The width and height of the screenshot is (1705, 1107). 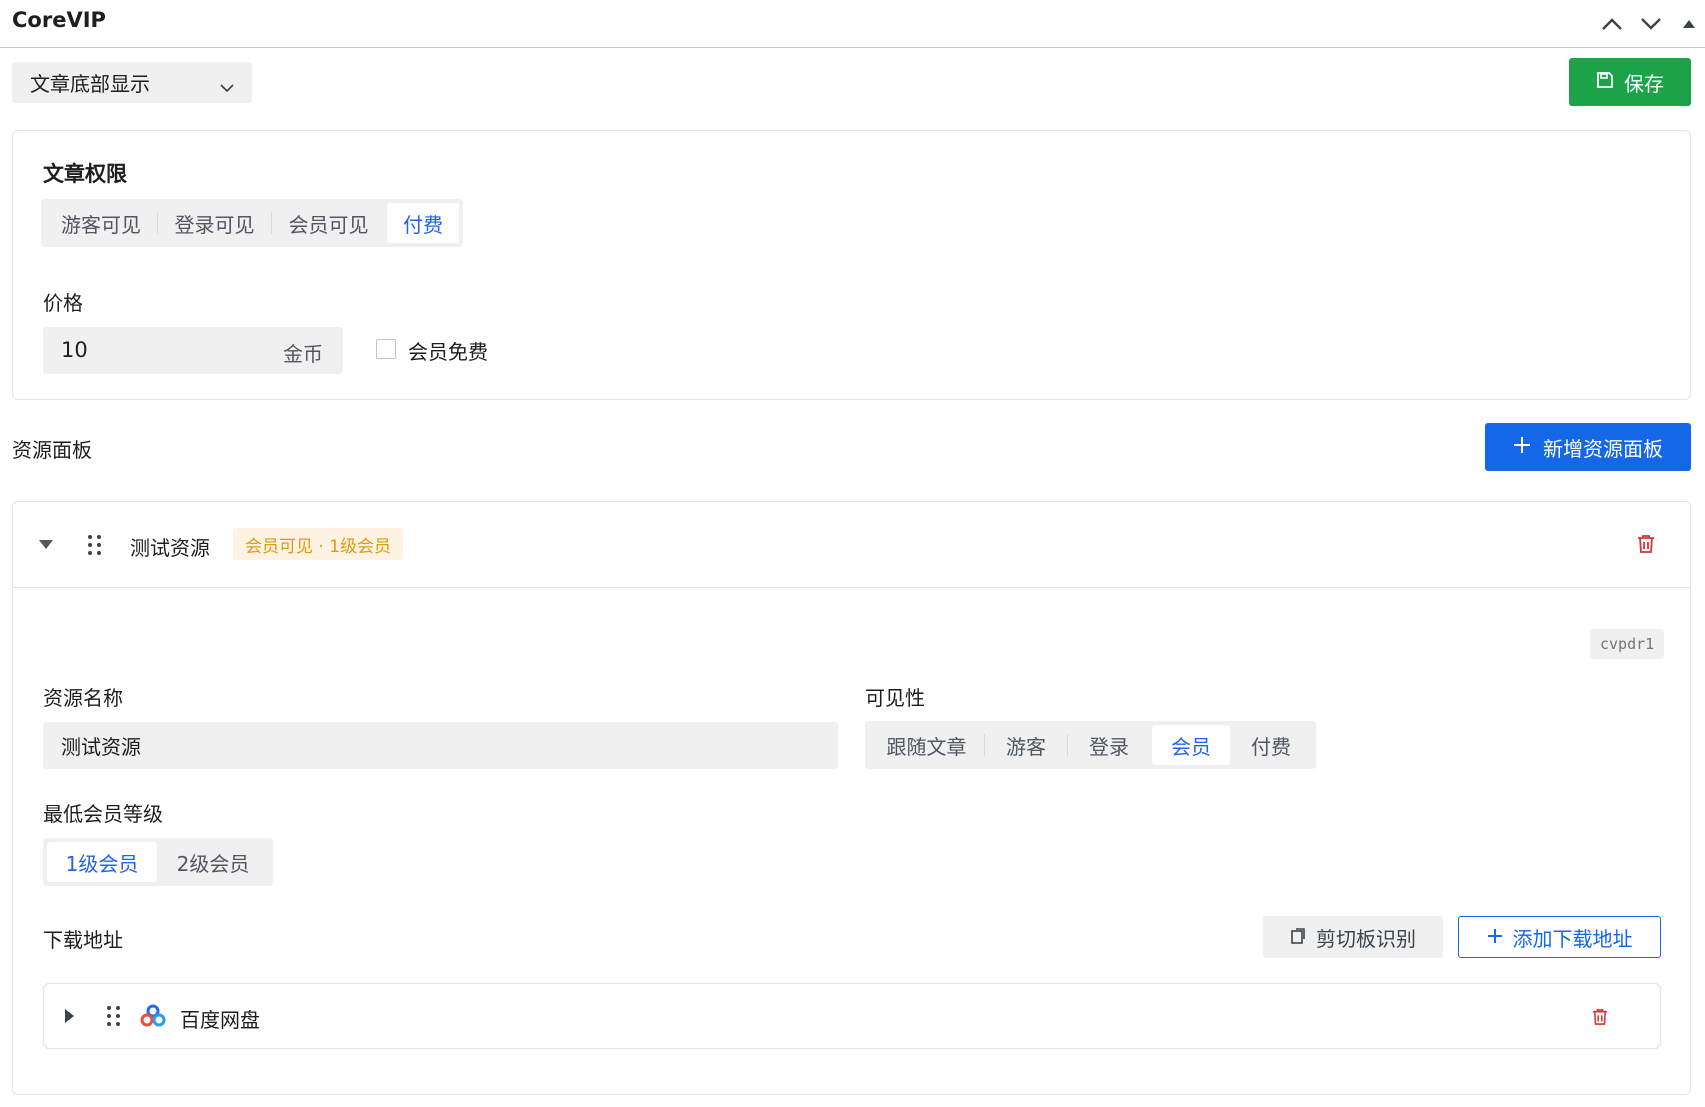 I want to click on visibility-option-guest: 游客, so click(x=1026, y=745).